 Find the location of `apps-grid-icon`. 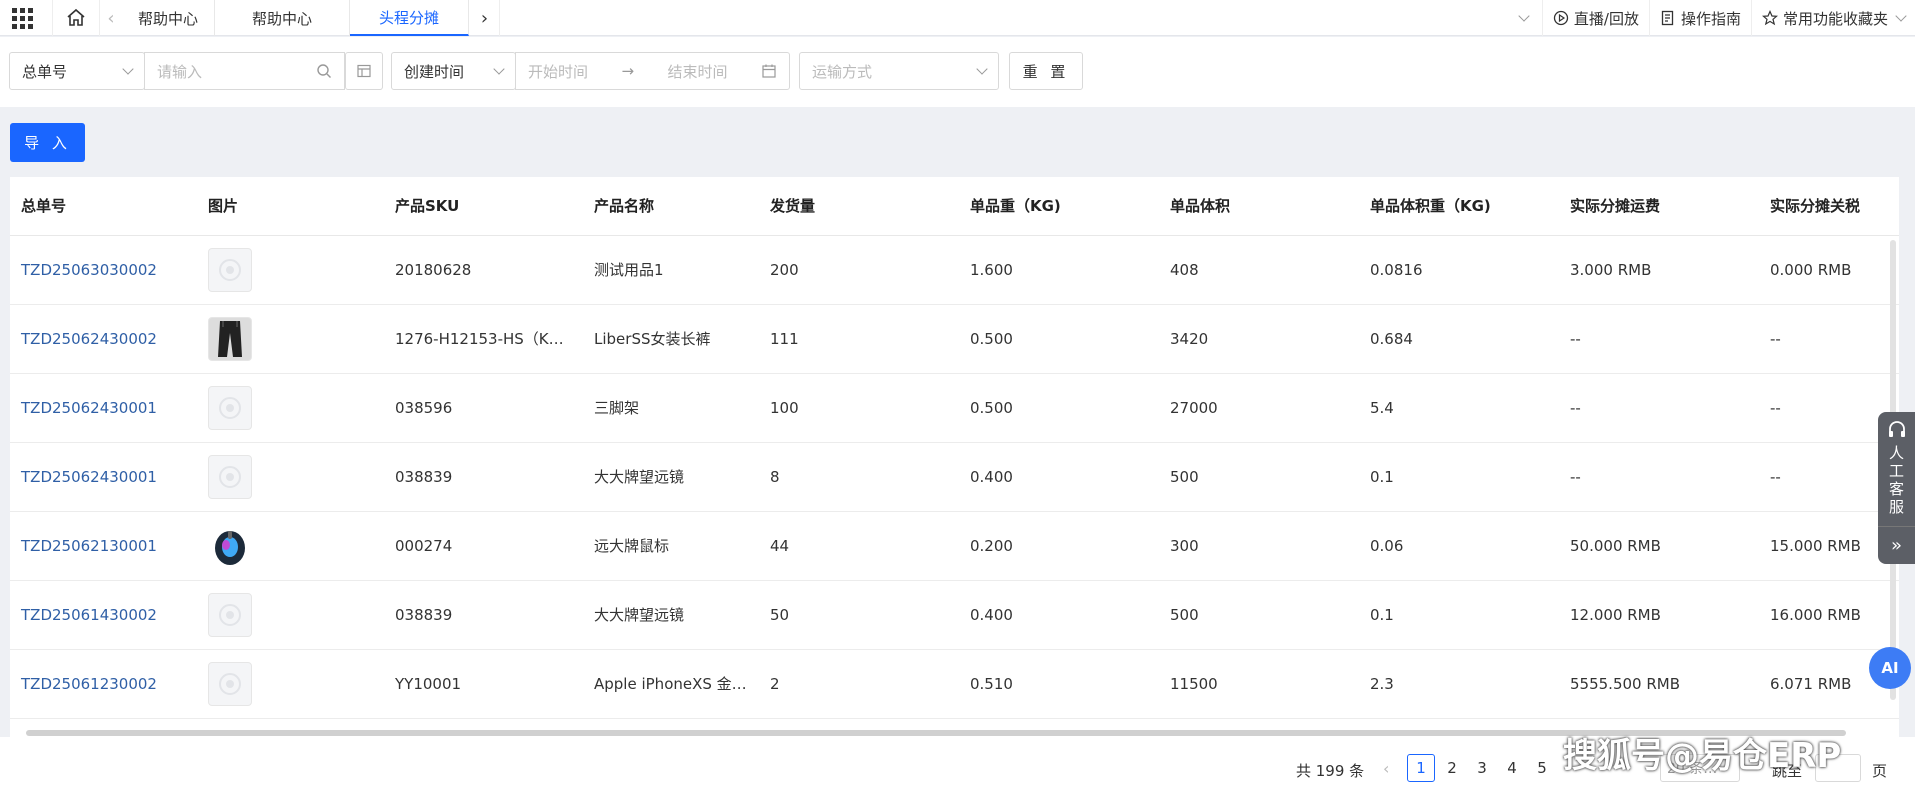

apps-grid-icon is located at coordinates (22, 18).